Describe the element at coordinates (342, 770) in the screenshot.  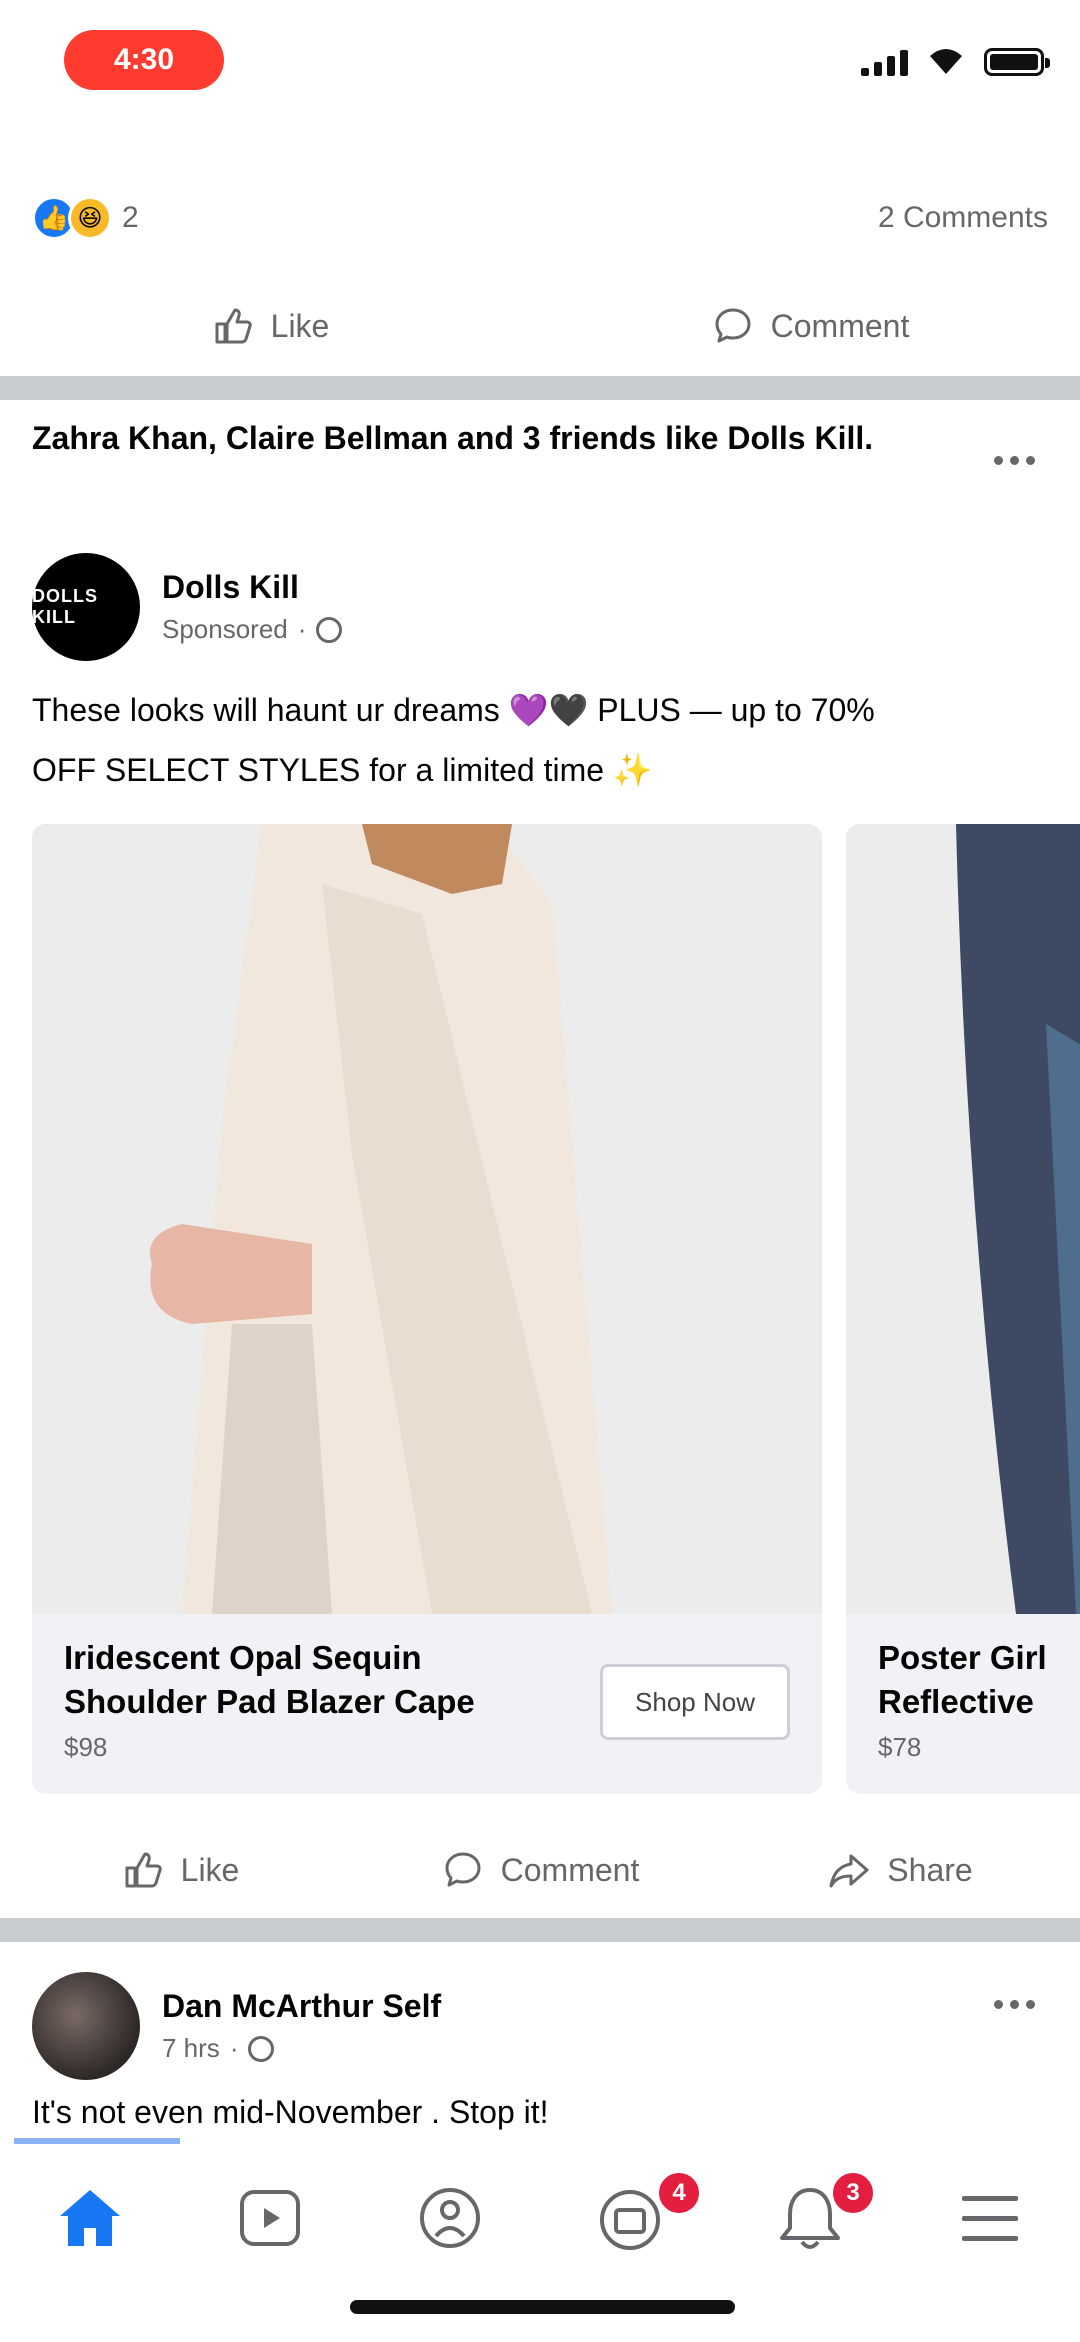
I see `ad-text-line-2: OFF SELECT STYLES for a limited time ✨` at that location.